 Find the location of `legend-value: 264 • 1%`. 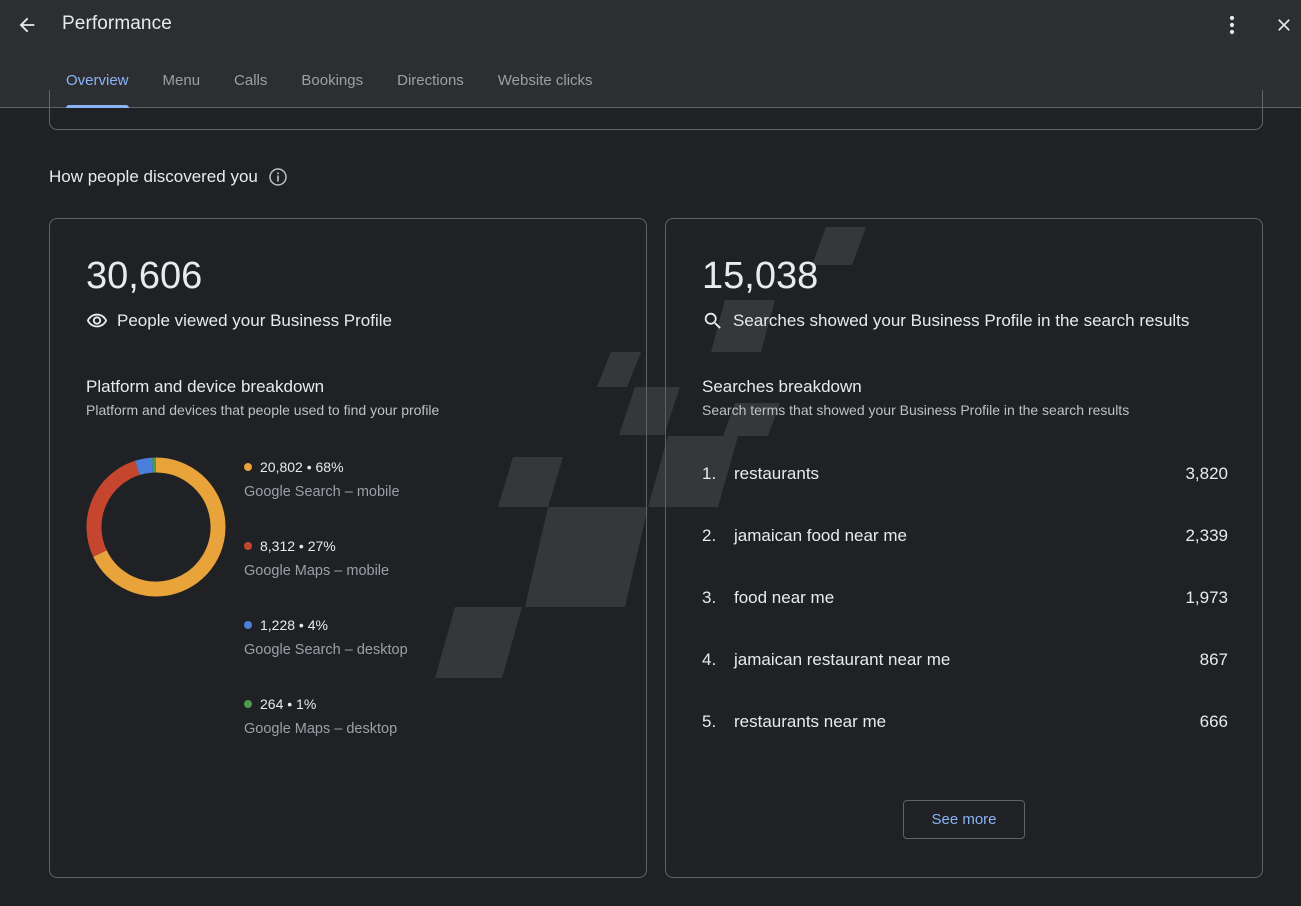

legend-value: 264 • 1% is located at coordinates (288, 704).